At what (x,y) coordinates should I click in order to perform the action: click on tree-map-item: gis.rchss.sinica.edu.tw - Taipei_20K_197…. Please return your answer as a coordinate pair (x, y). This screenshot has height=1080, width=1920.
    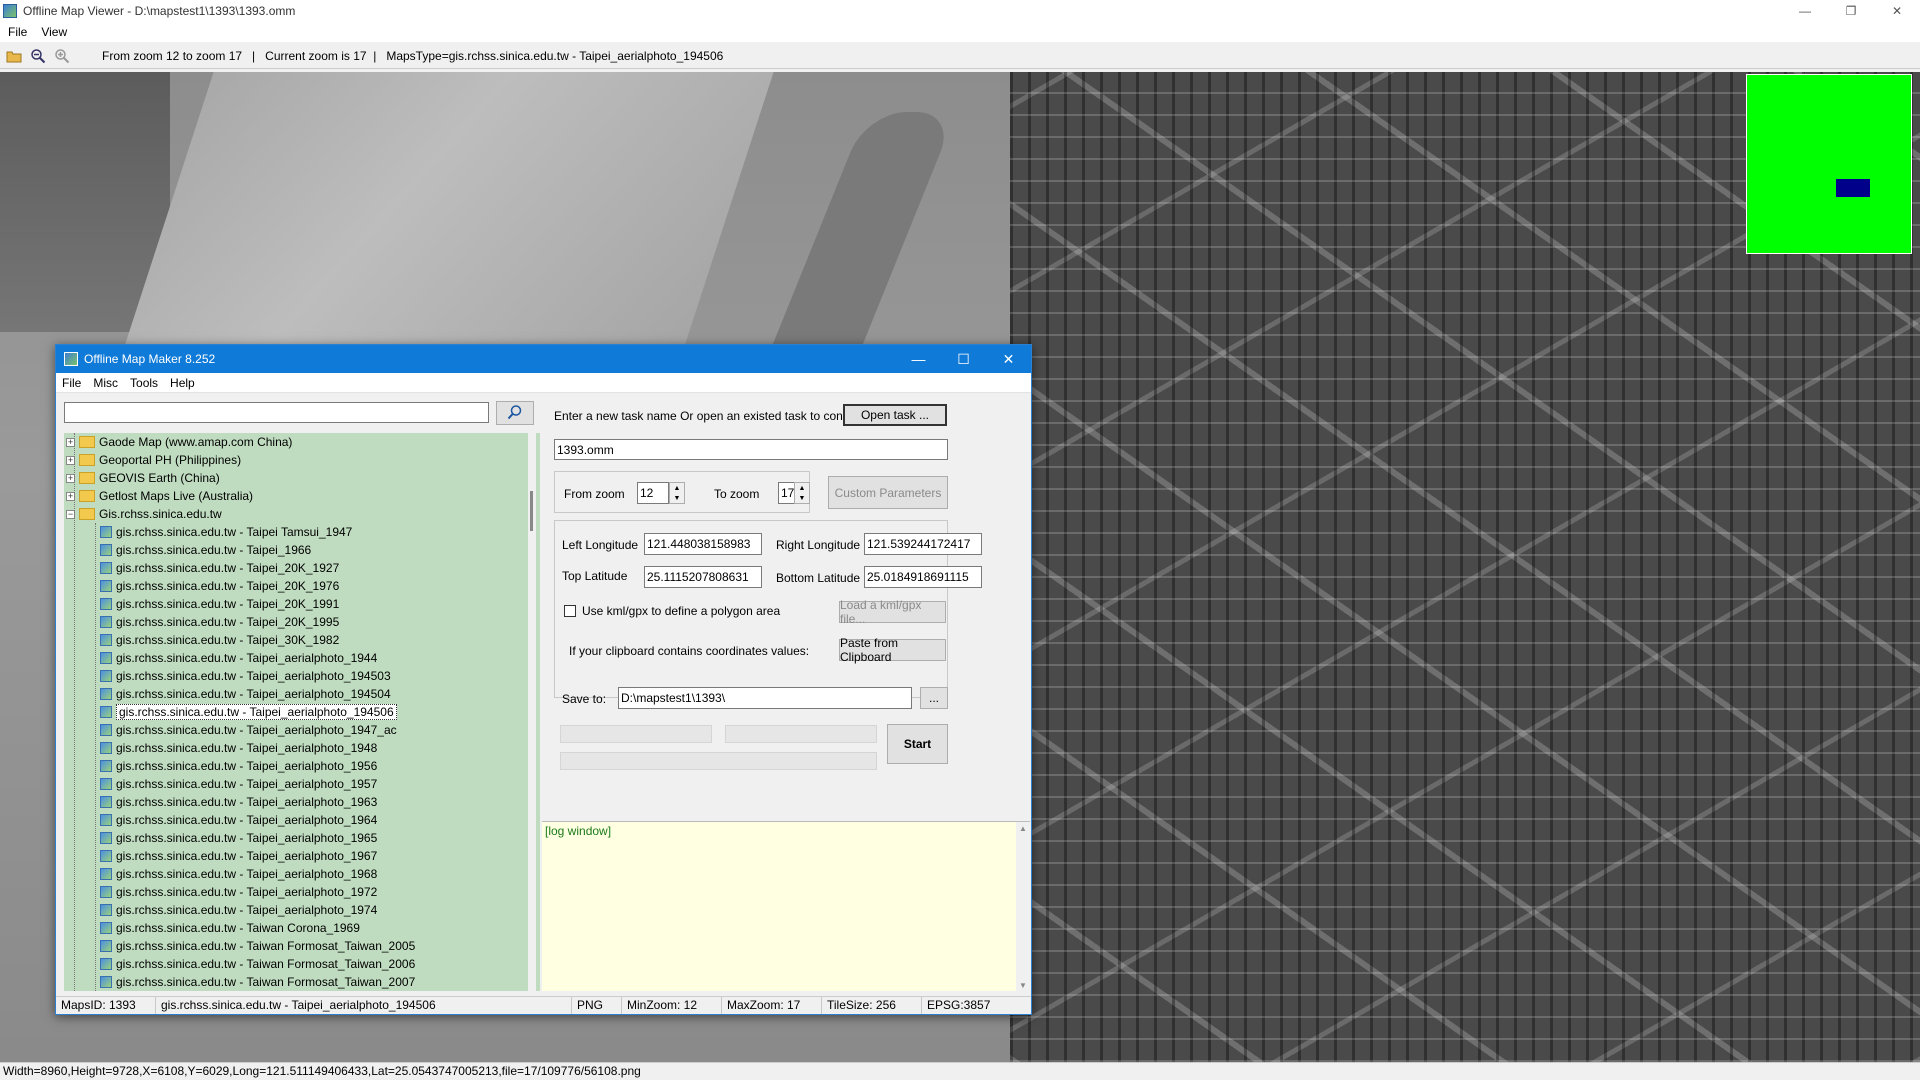
    Looking at the image, I should click on (302, 586).